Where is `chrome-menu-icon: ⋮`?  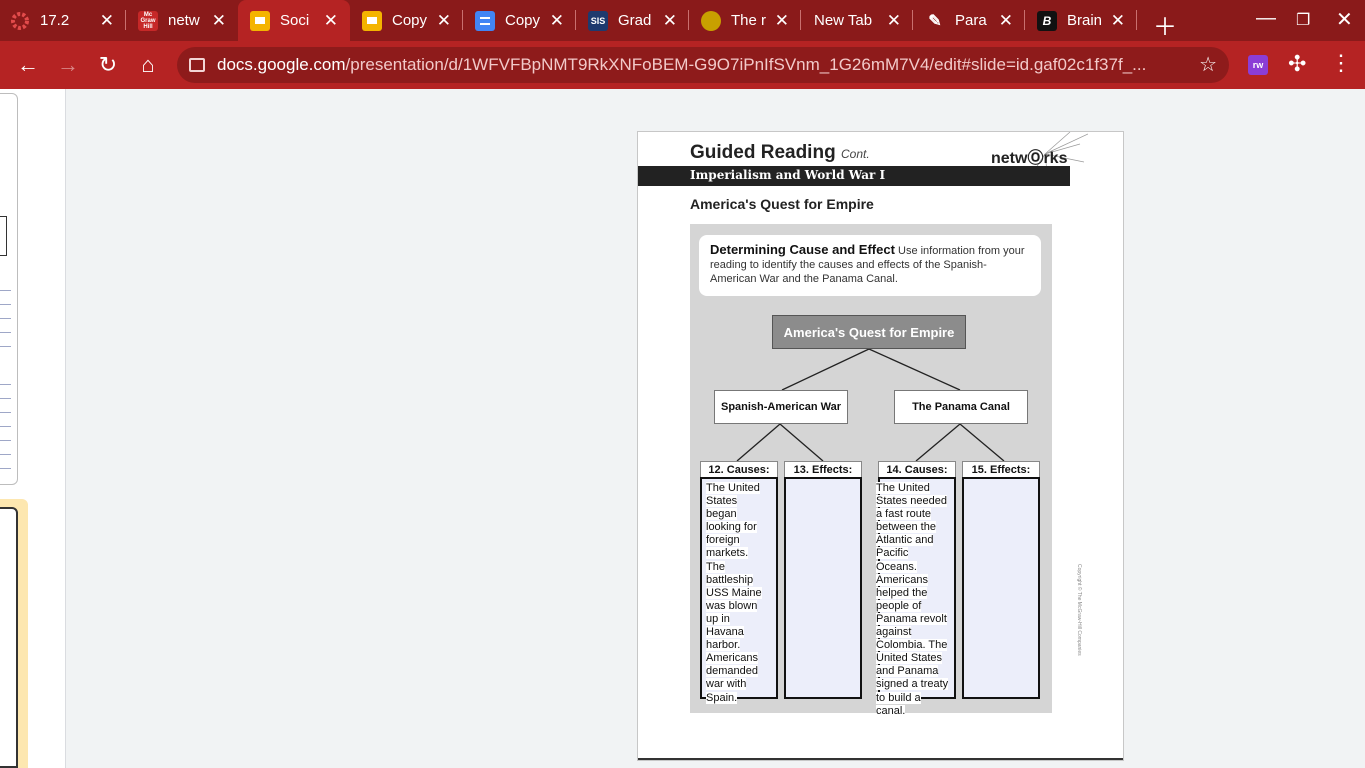 chrome-menu-icon: ⋮ is located at coordinates (1341, 63).